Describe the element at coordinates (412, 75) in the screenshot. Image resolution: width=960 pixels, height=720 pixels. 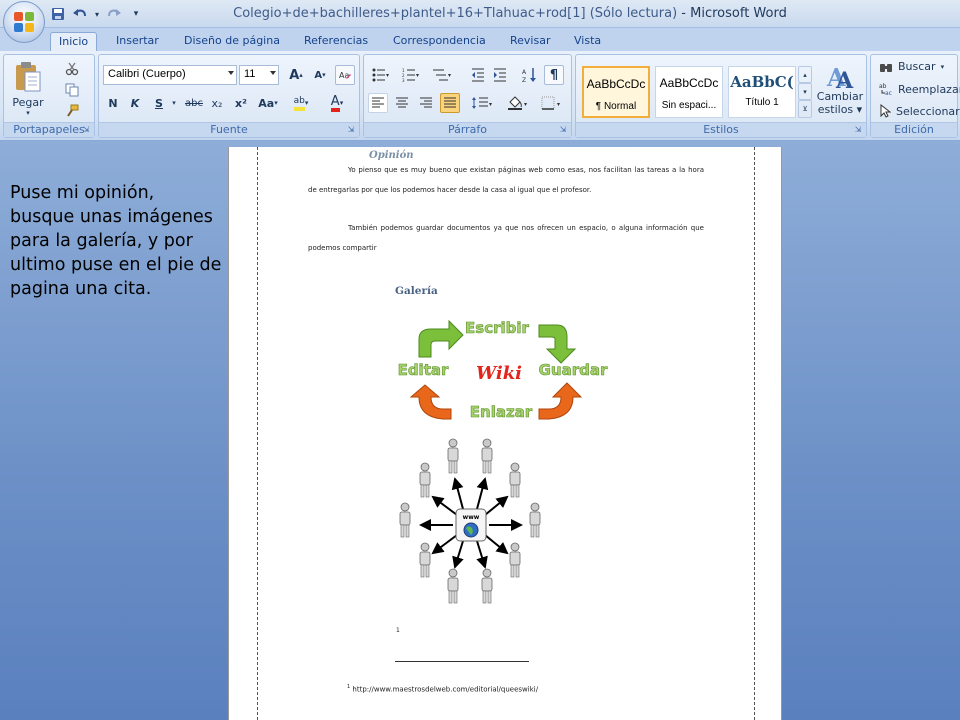
I see `numbering-button: 1 2 3 ▾` at that location.